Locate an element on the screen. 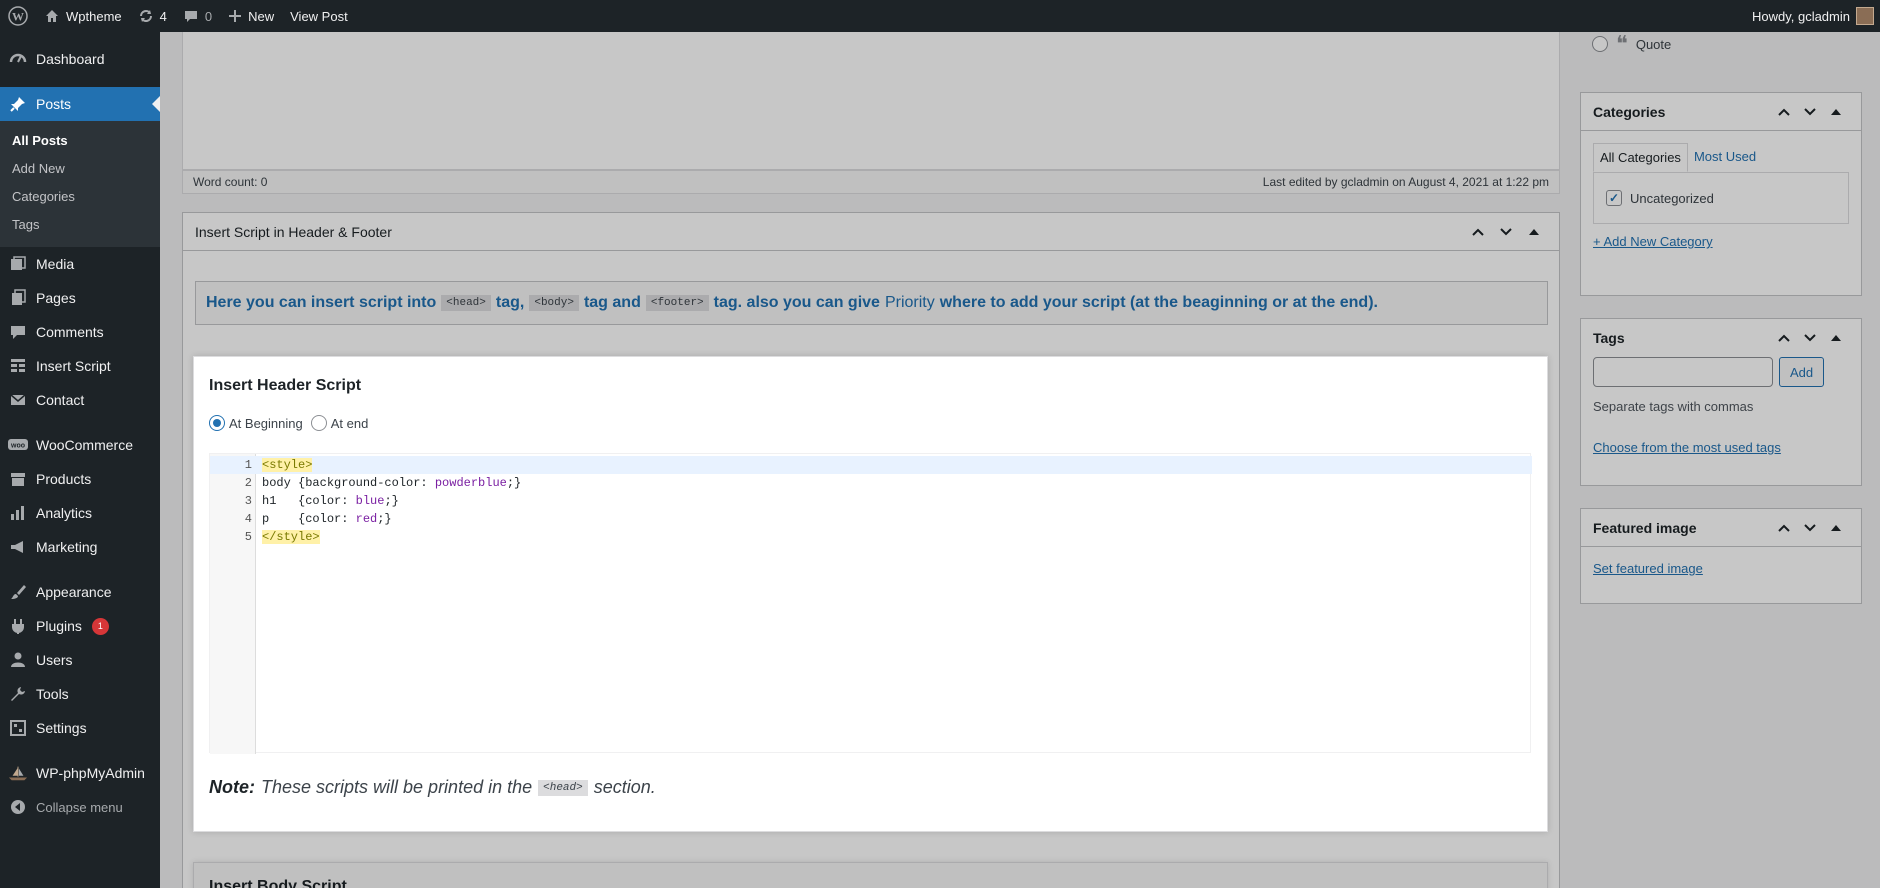 Image resolution: width=1880 pixels, height=888 pixels. menu-dashboard: Dashboard is located at coordinates (80, 59).